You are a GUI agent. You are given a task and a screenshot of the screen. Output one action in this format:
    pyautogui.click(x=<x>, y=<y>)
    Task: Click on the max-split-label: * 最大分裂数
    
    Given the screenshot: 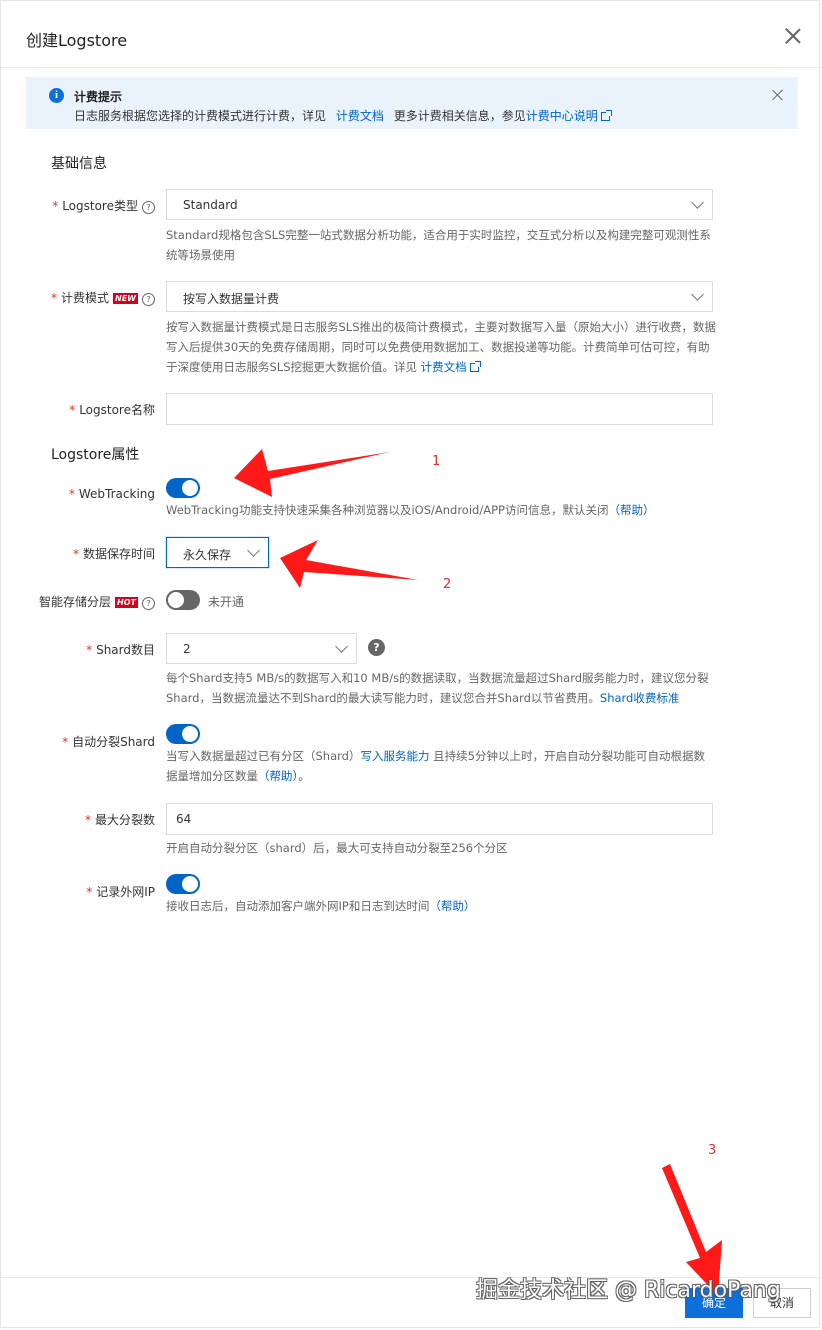 What is the action you would take?
    pyautogui.click(x=120, y=819)
    